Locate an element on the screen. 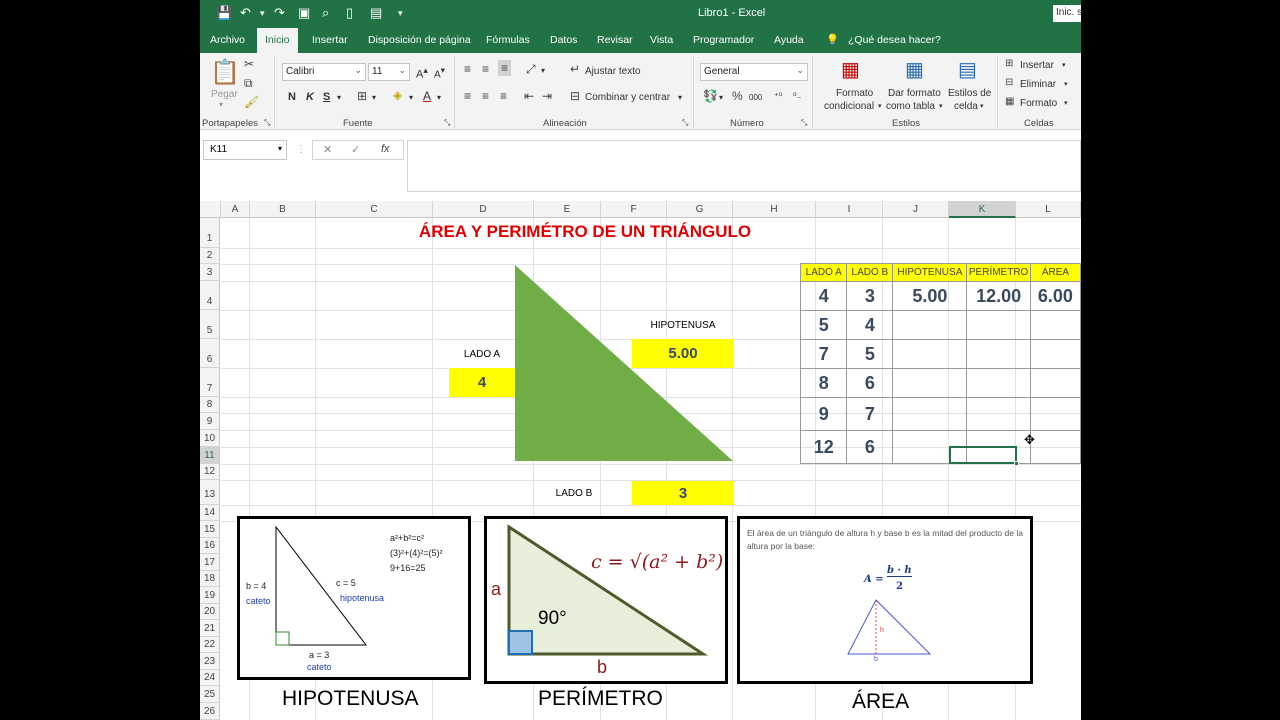 The width and height of the screenshot is (1280, 720). tell-me-search: ¿Qué desea hacer? is located at coordinates (894, 40).